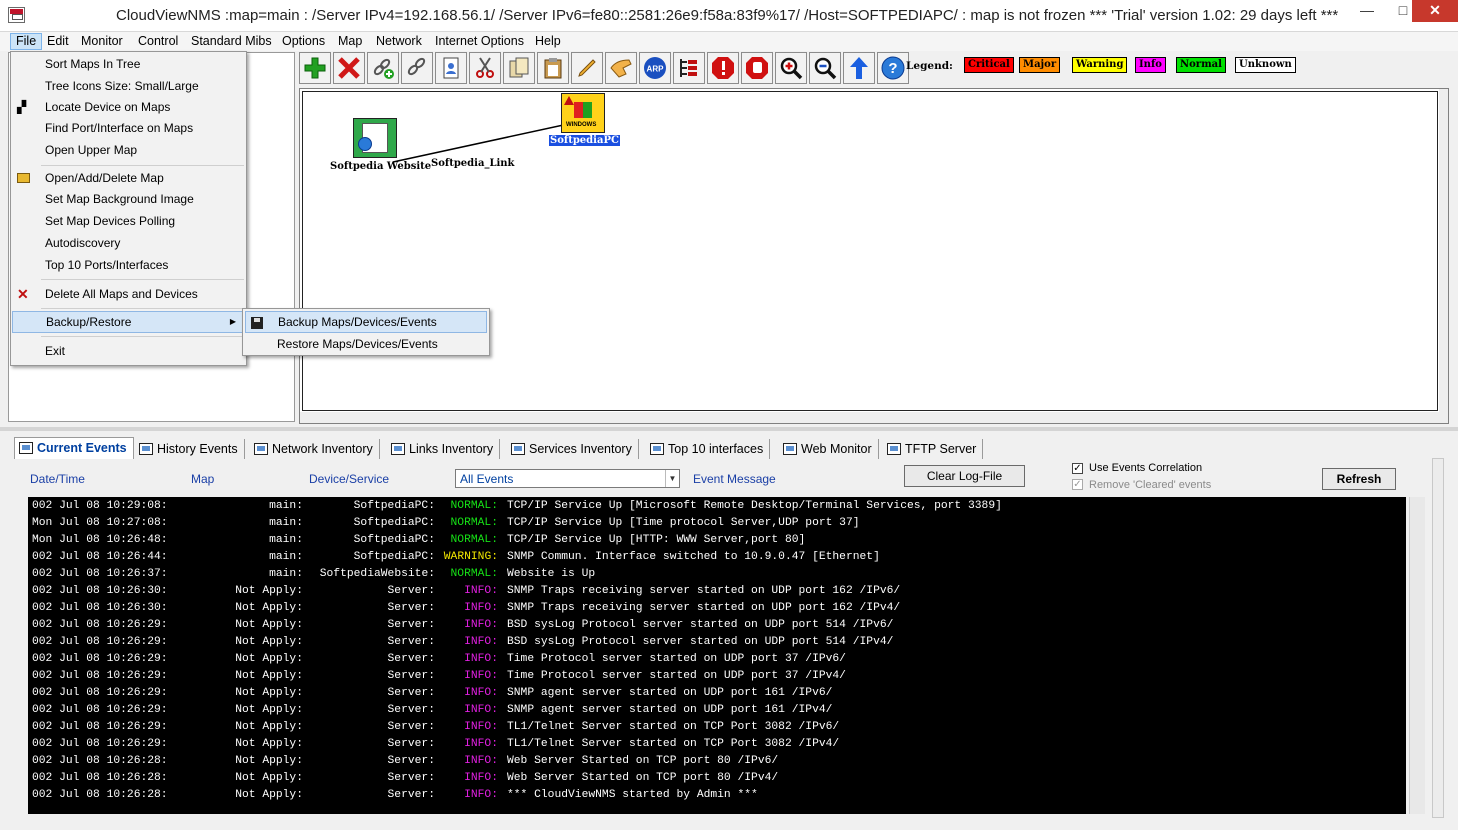 Image resolution: width=1458 pixels, height=830 pixels. Describe the element at coordinates (1443, 250) in the screenshot. I see `map-vertical-scrollbar` at that location.